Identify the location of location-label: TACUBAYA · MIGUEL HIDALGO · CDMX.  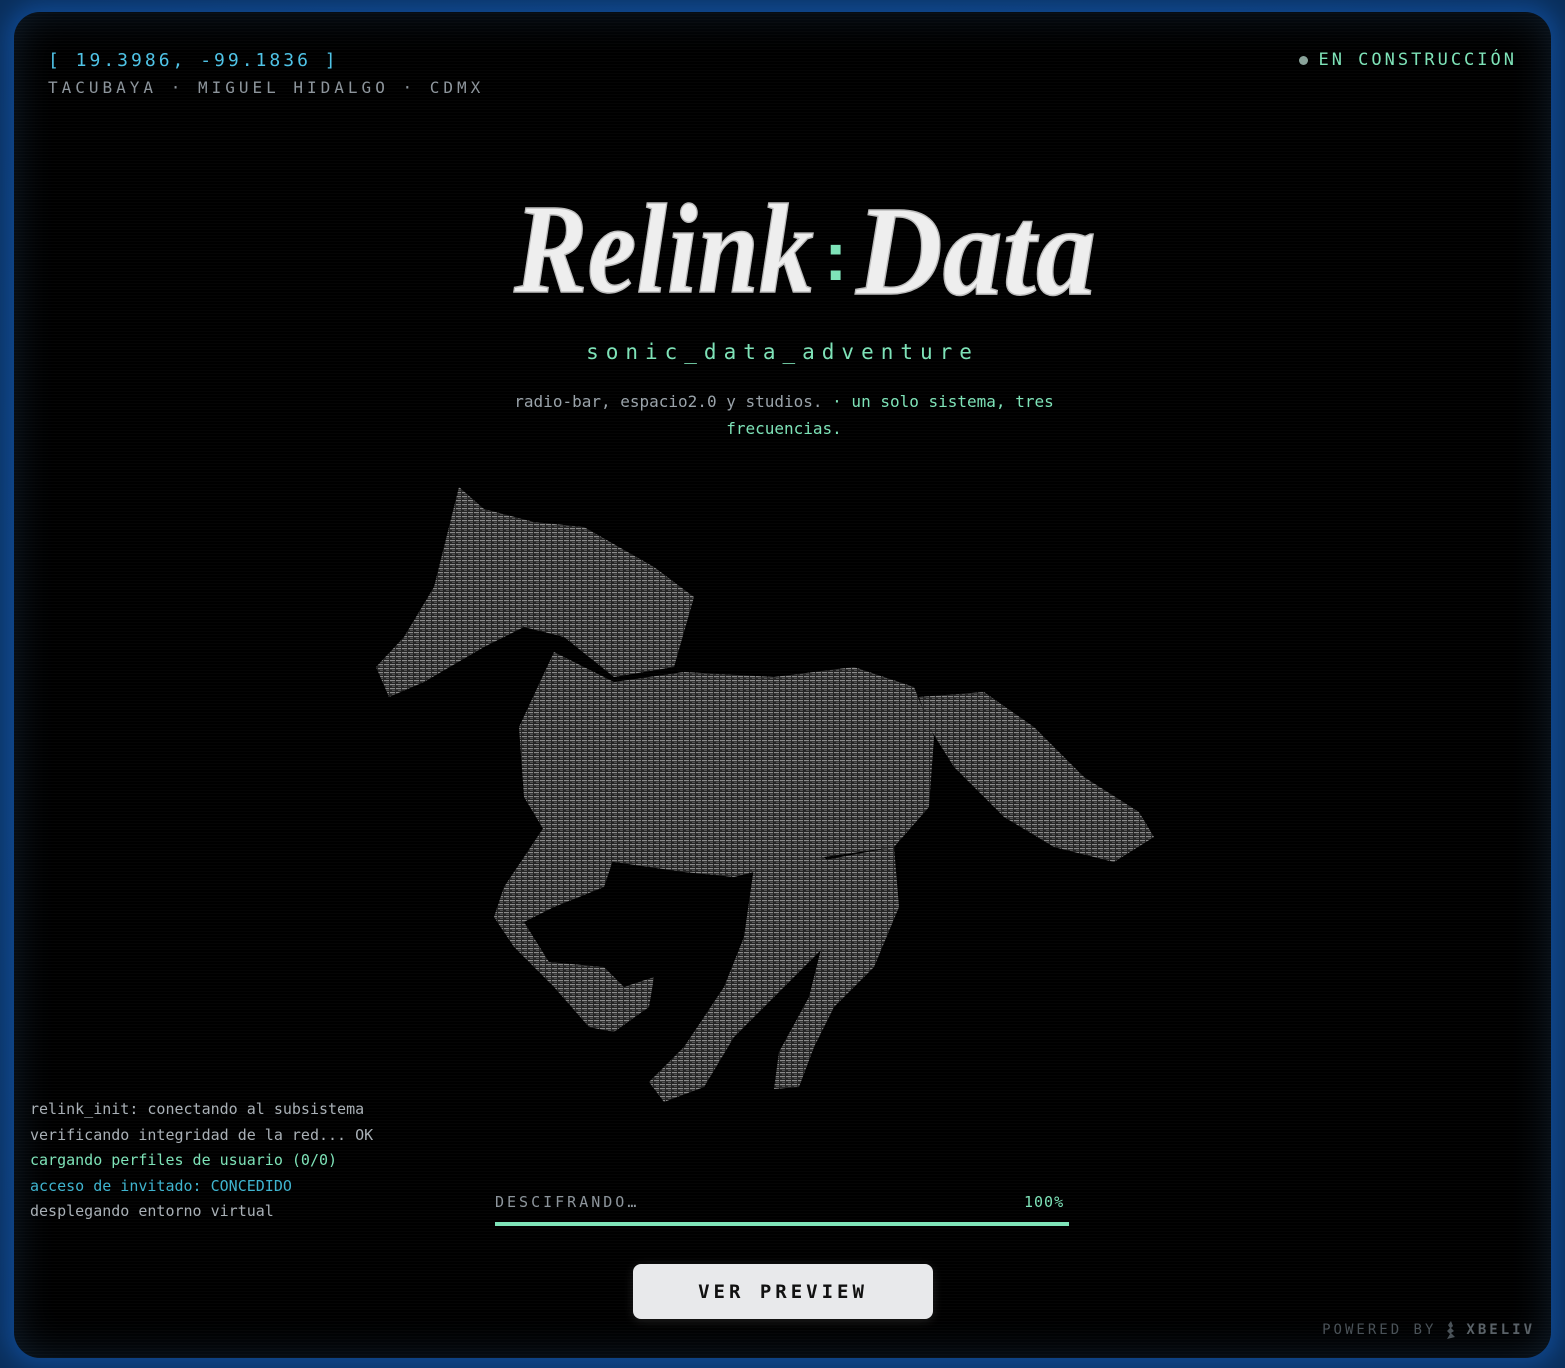
(266, 87).